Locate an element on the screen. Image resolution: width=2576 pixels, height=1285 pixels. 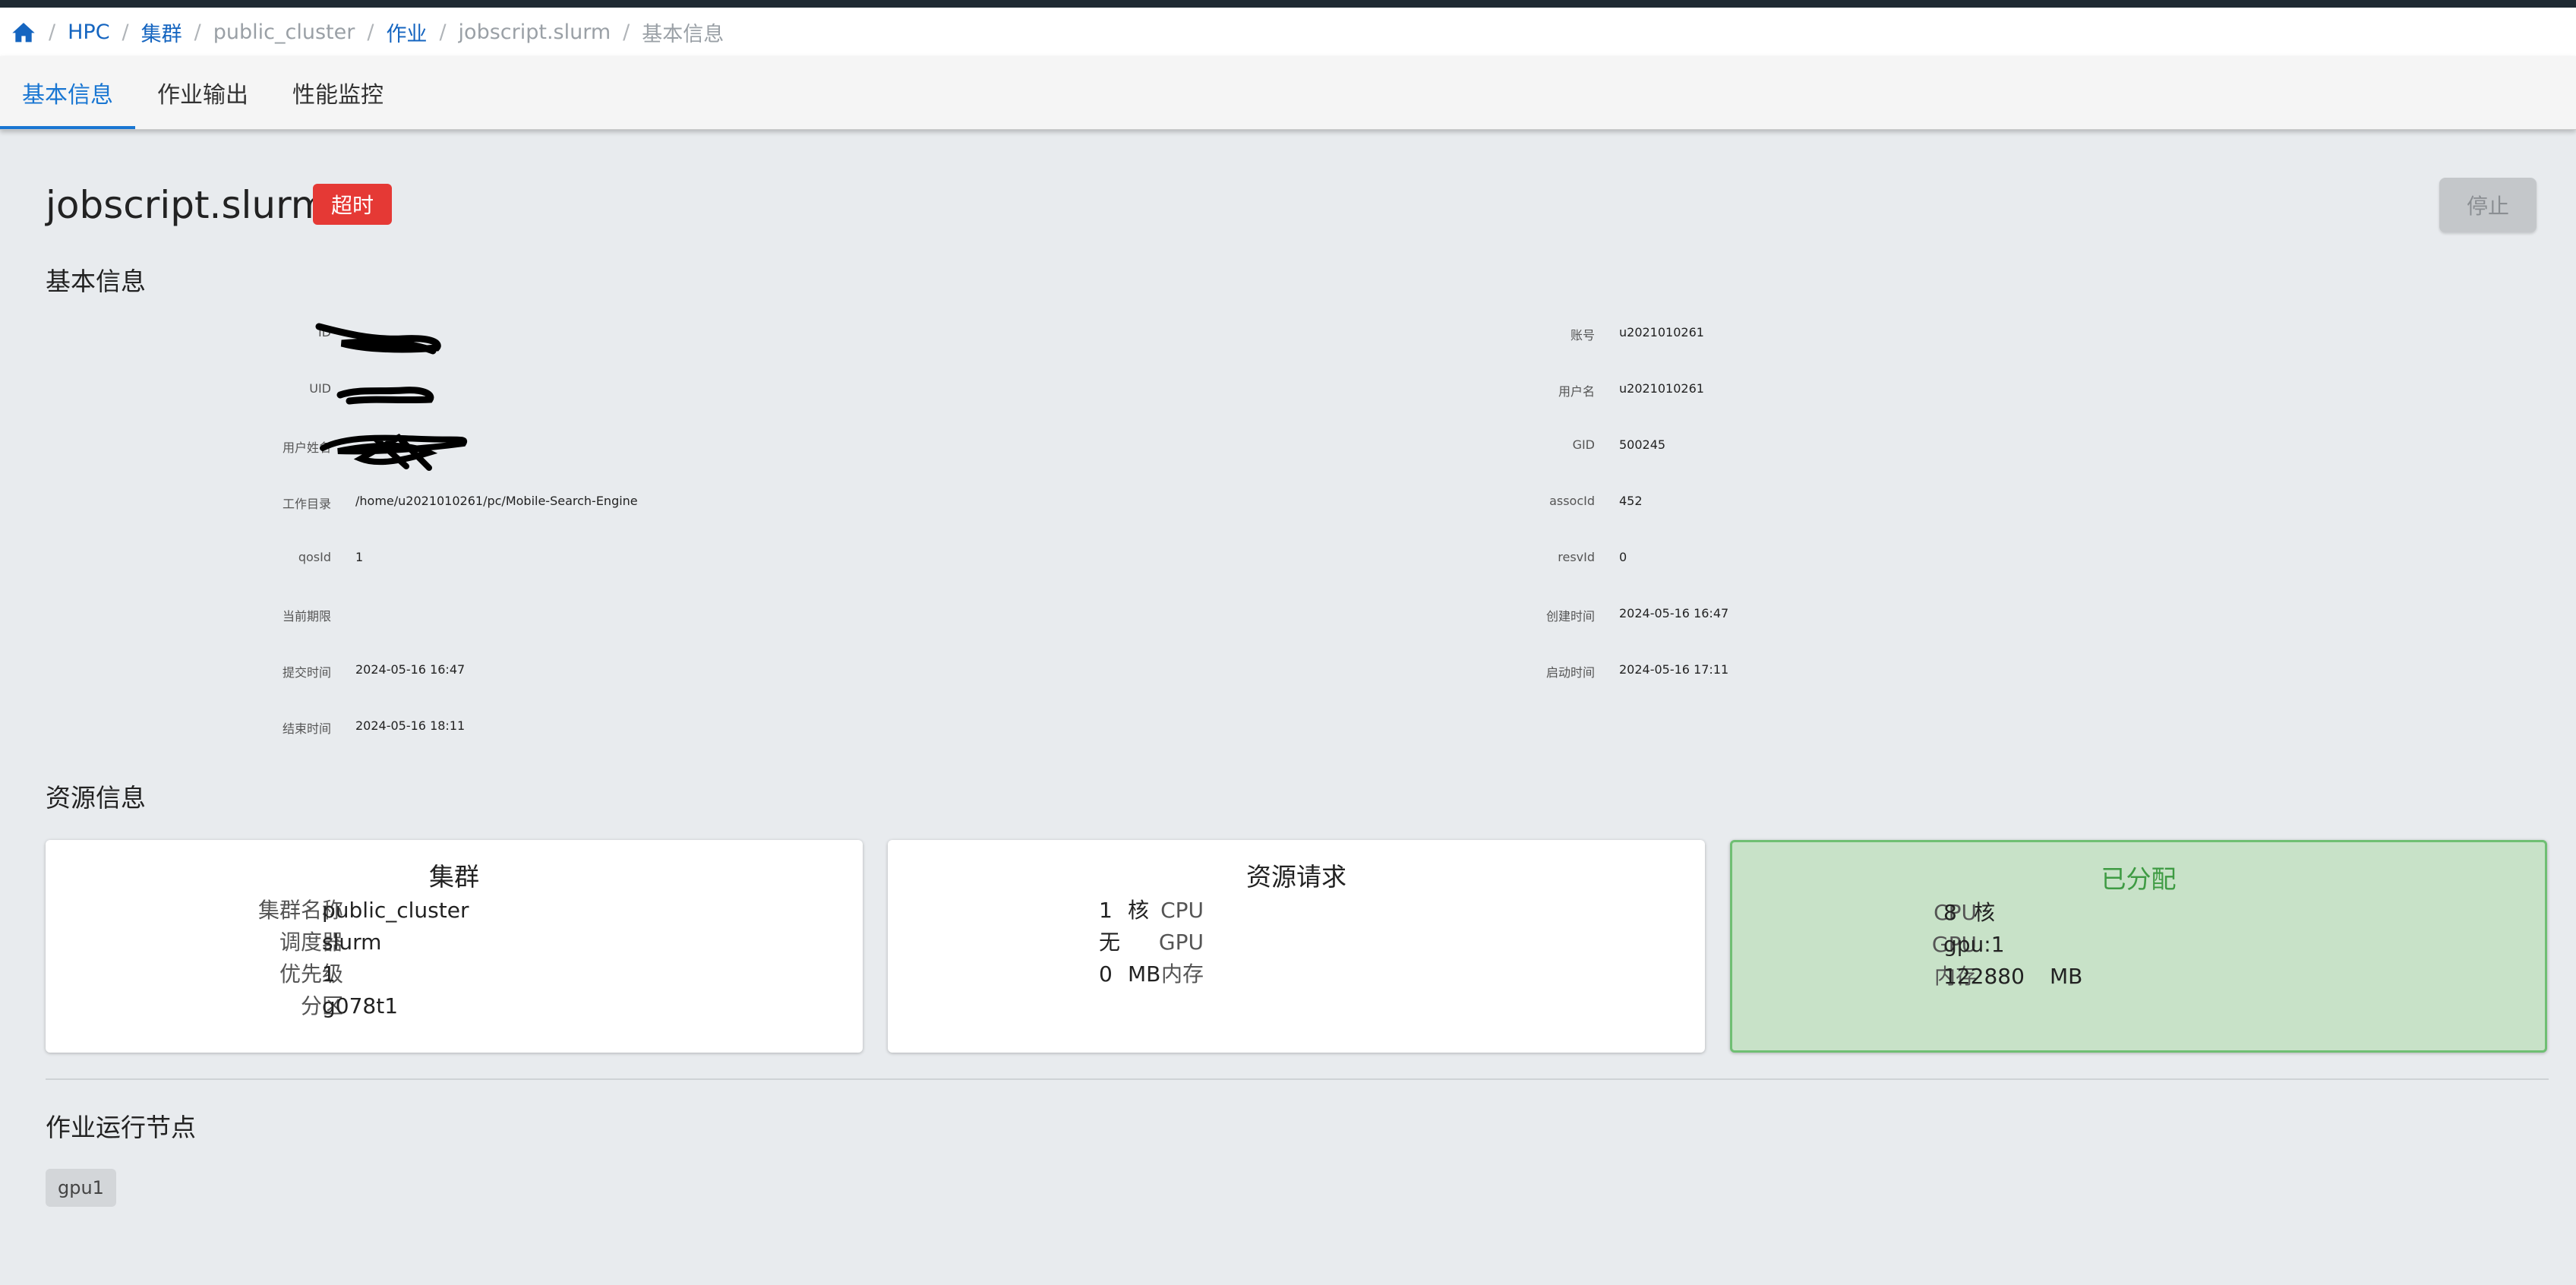
info-value-start-time: 2024-05-16 17:11 is located at coordinates (1674, 669).